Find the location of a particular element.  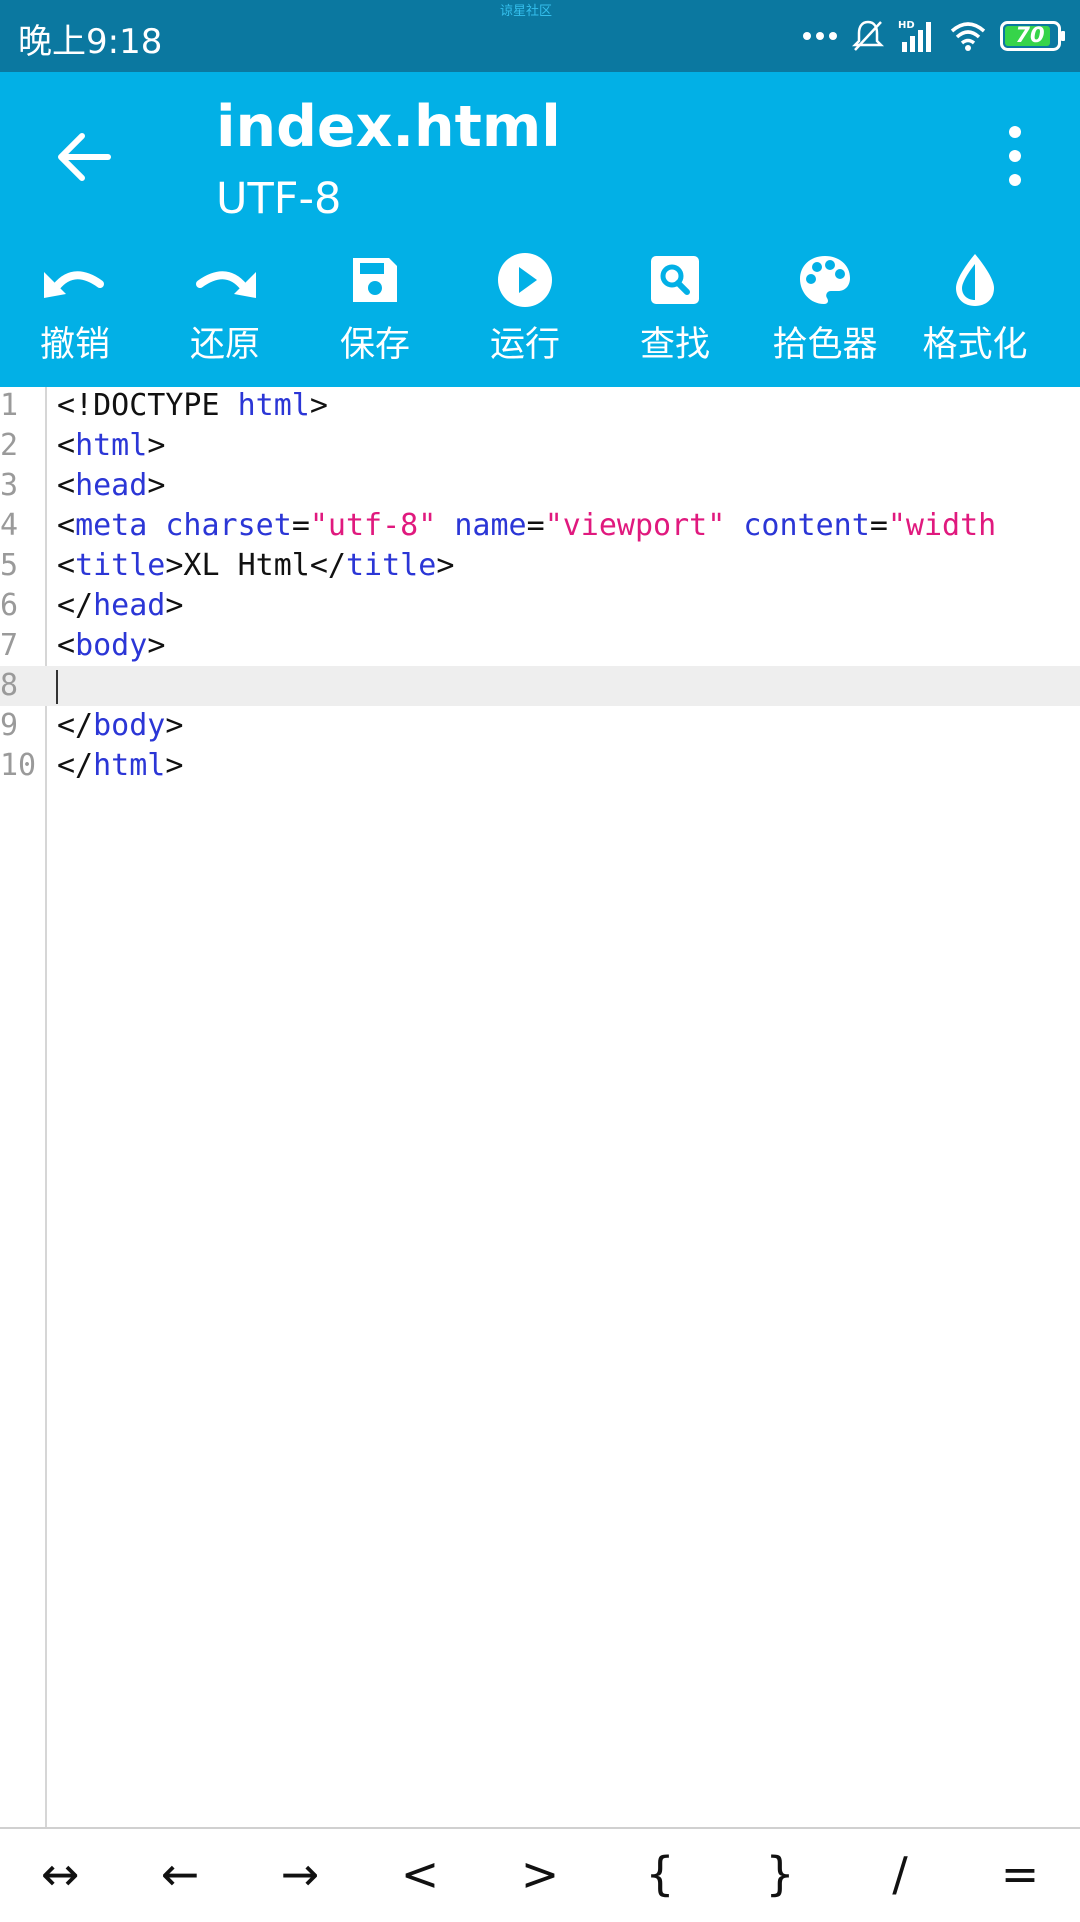

watermark: 谅星社区 is located at coordinates (526, 11).